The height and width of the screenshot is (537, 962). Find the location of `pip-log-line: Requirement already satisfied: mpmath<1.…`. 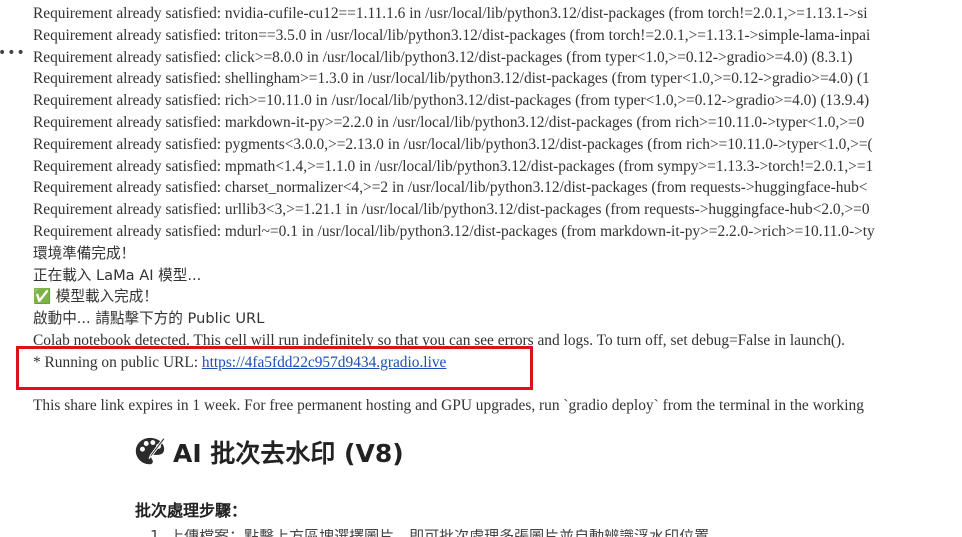

pip-log-line: Requirement already satisfied: mpmath<1.… is located at coordinates (453, 166).